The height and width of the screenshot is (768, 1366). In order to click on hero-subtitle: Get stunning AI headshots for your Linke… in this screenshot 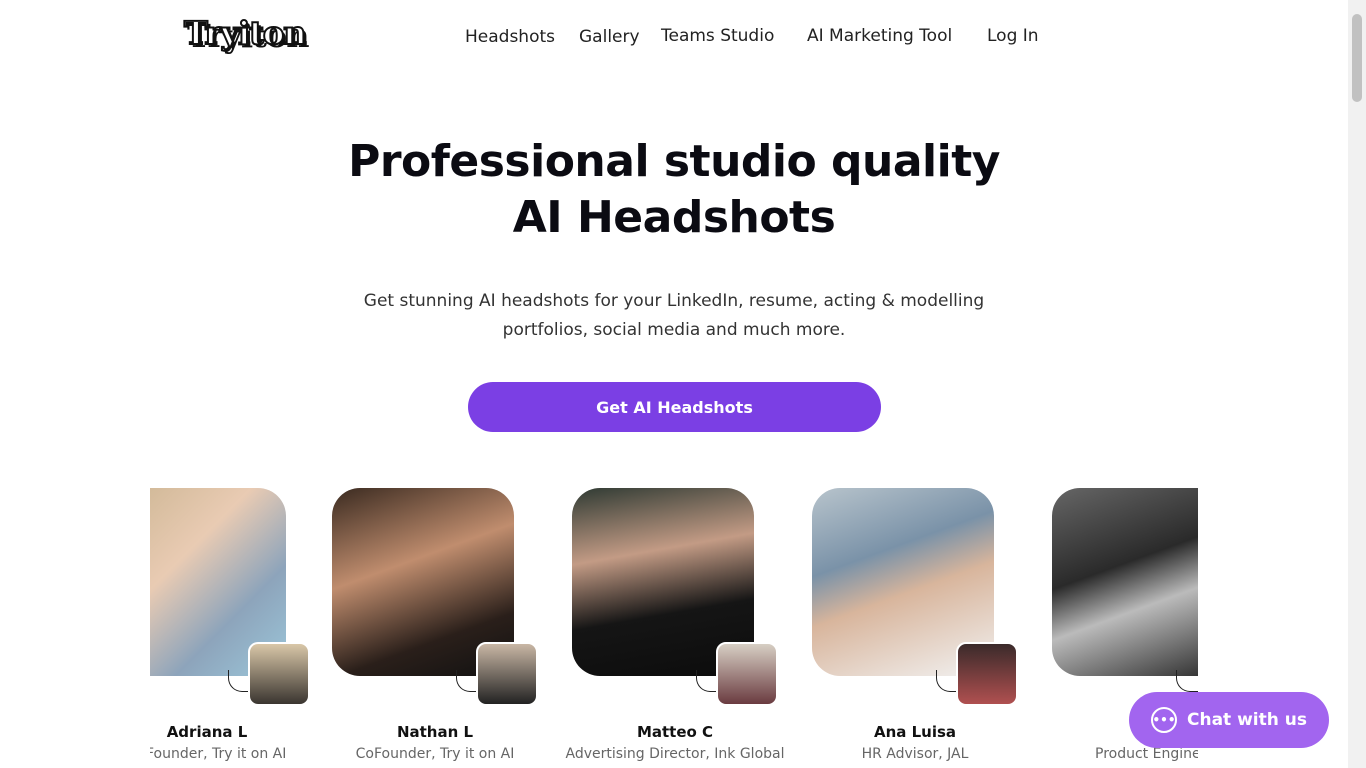, I will do `click(674, 315)`.